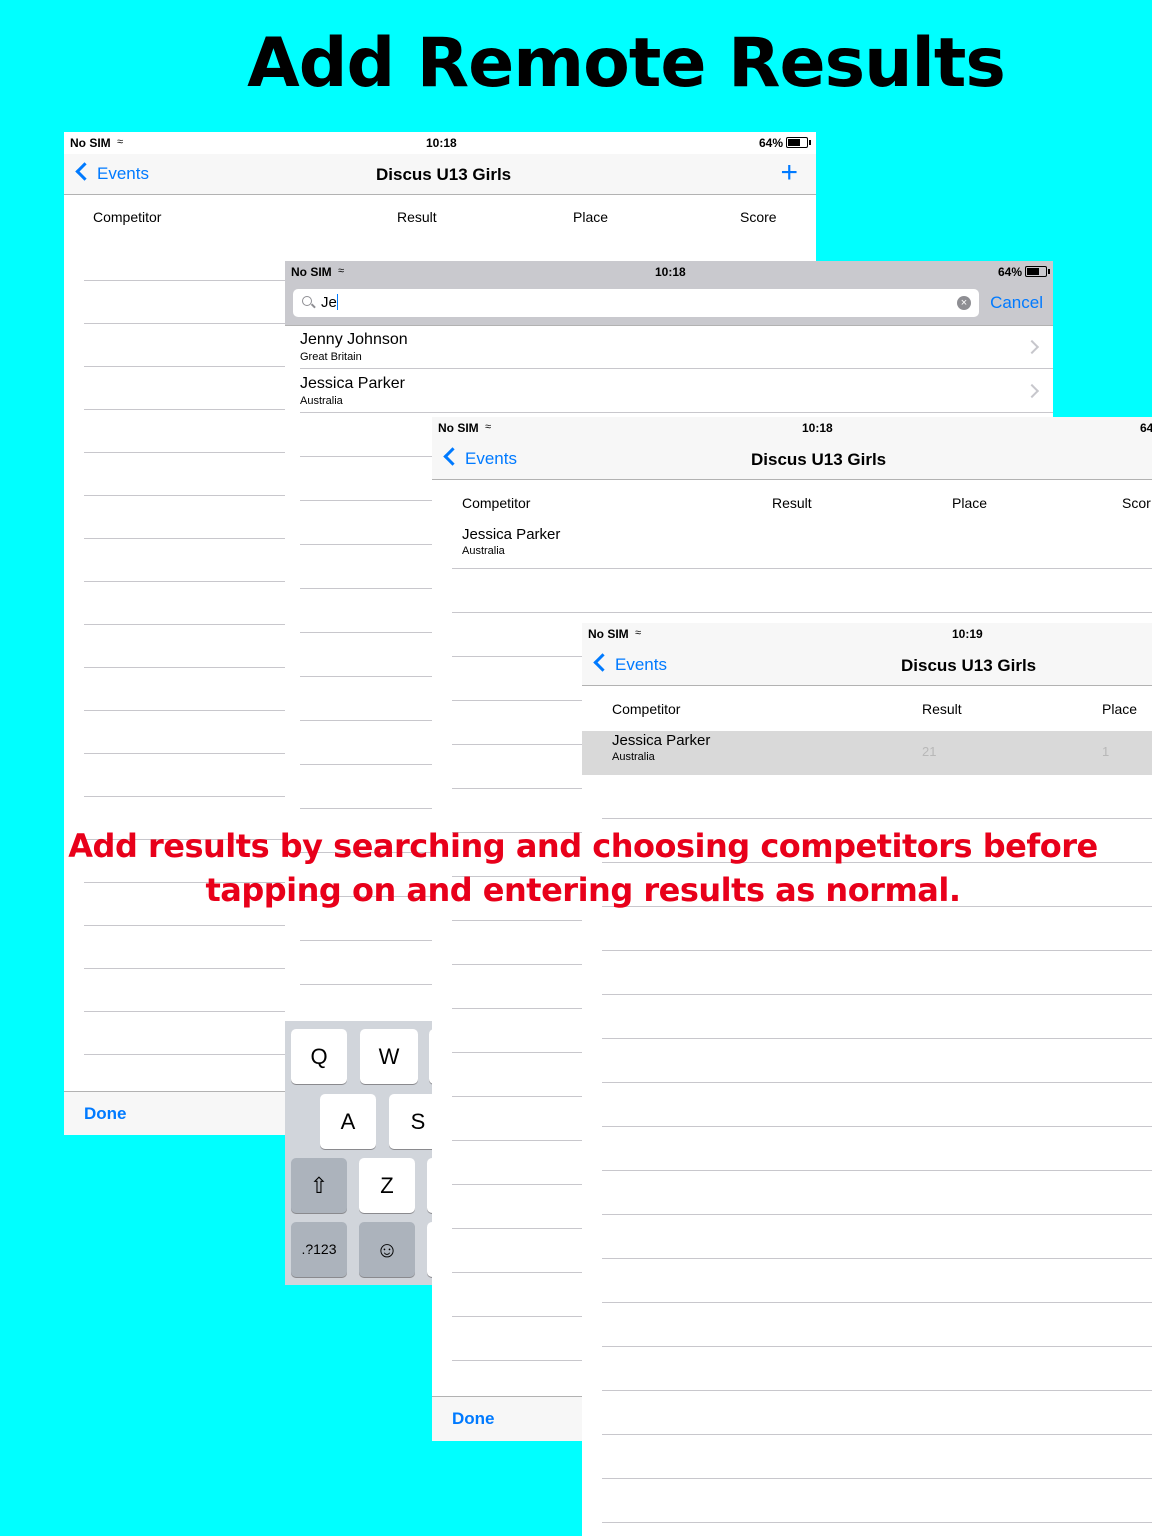 This screenshot has width=1152, height=1536. Describe the element at coordinates (1146, 428) in the screenshot. I see `battery-percent: 64` at that location.